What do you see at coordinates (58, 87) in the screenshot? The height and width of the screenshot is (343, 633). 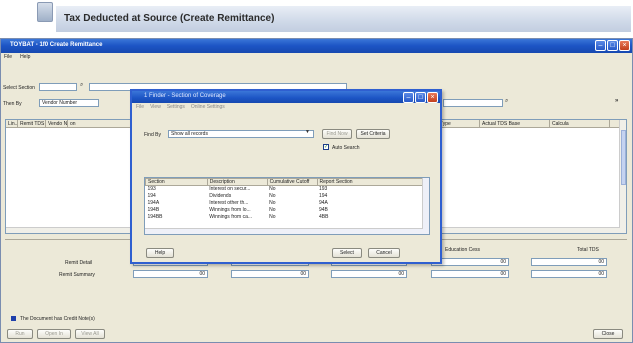 I see `select-section-input` at bounding box center [58, 87].